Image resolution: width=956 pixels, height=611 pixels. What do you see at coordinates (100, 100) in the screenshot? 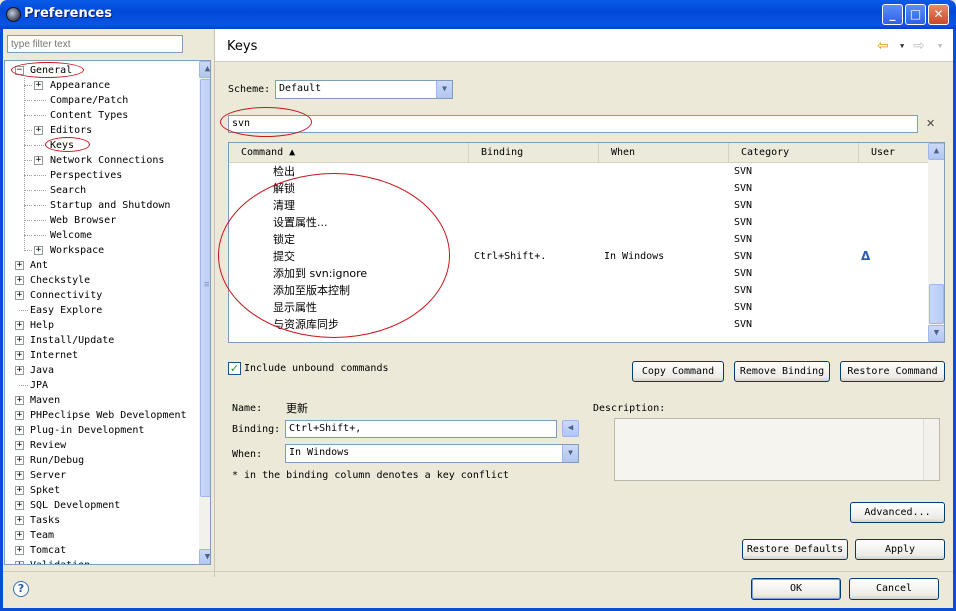
I see `tree-item-compare-patch: Compare/Patch` at bounding box center [100, 100].